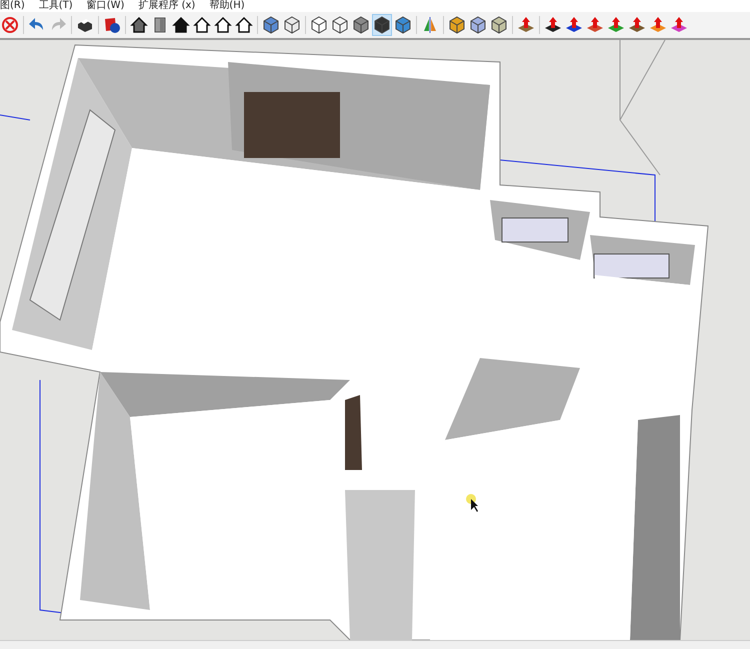  What do you see at coordinates (227, 6) in the screenshot?
I see `menu-item: 帮助(H)` at bounding box center [227, 6].